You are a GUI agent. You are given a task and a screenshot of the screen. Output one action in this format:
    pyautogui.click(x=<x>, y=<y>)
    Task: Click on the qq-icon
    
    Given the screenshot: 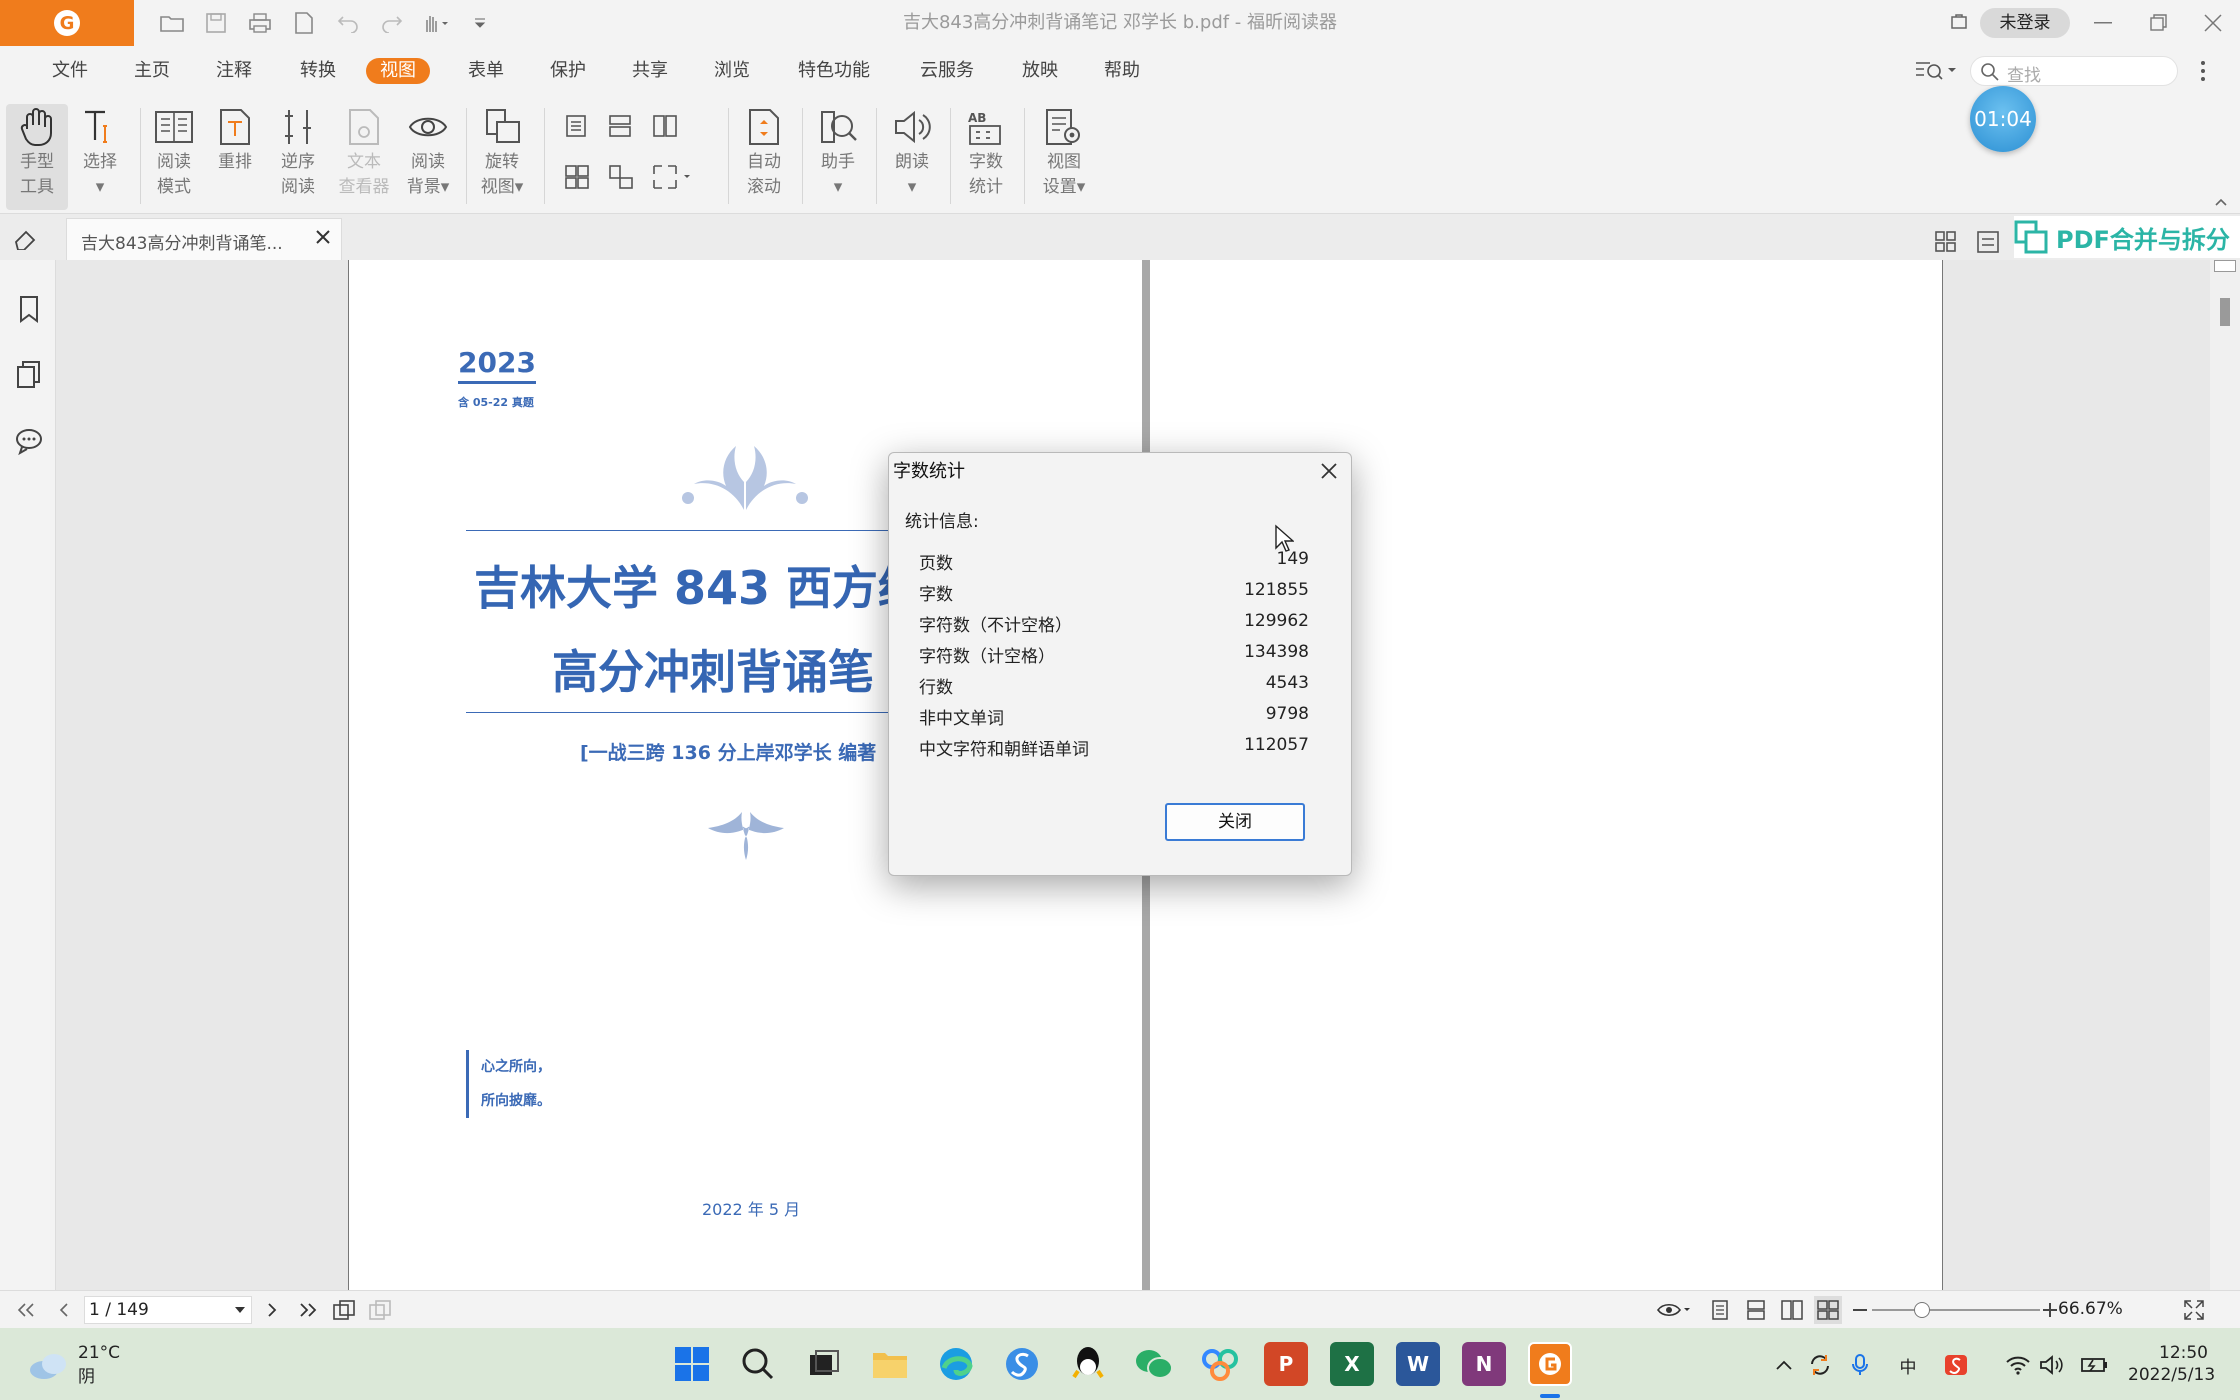 What is the action you would take?
    pyautogui.click(x=1088, y=1364)
    